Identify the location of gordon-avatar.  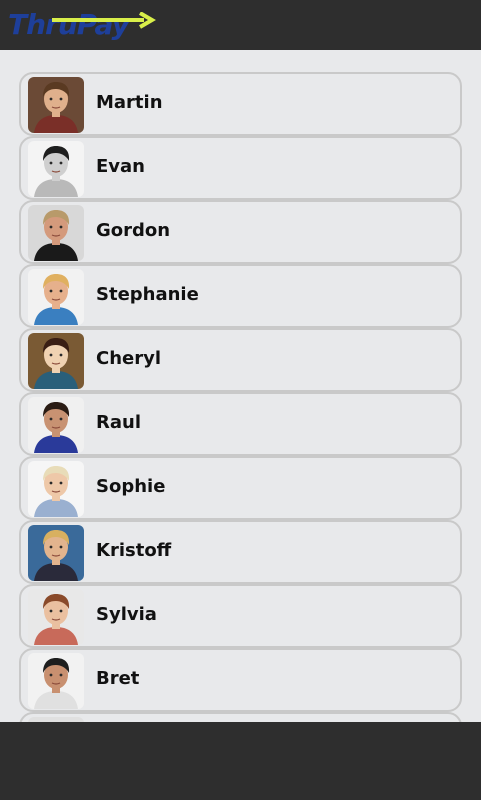
(56, 233).